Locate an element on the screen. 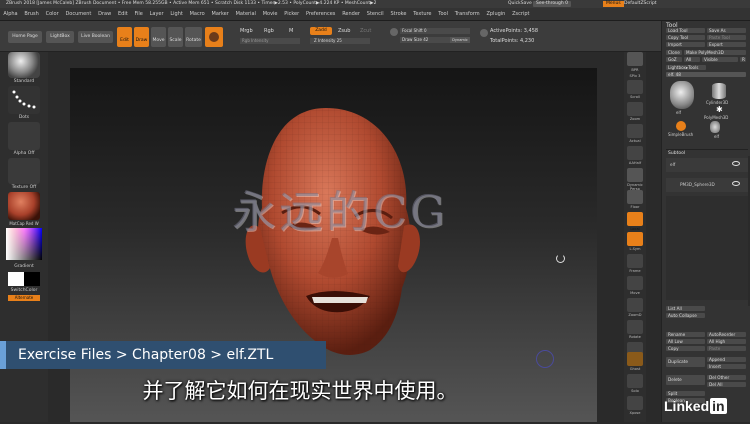  del-all-button: Del All is located at coordinates (726, 384).